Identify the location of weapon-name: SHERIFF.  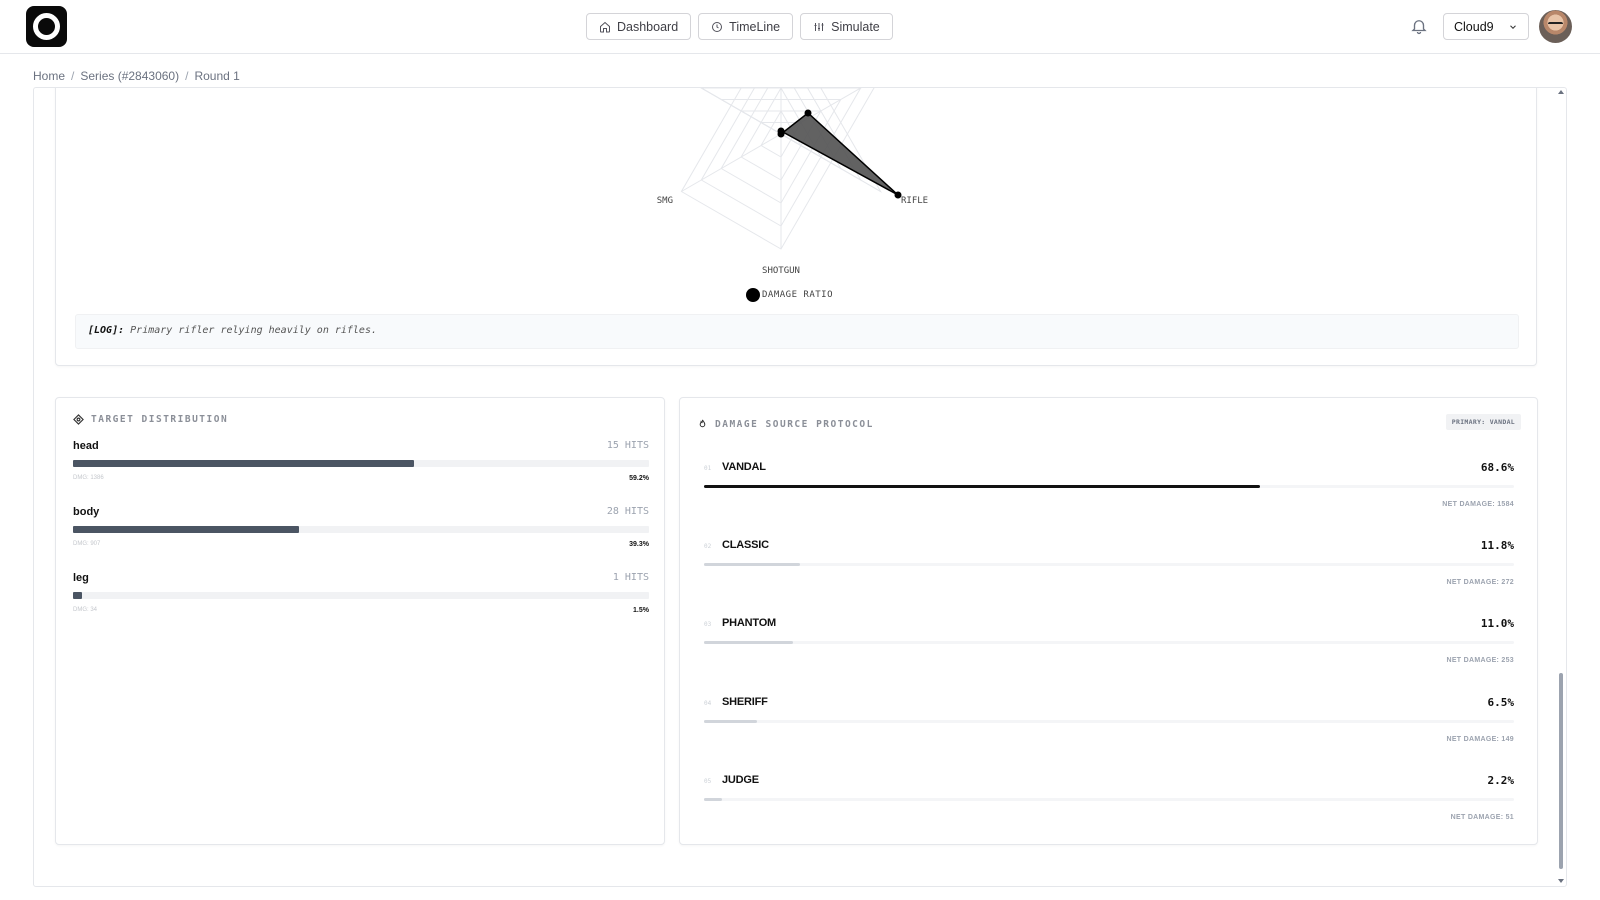
(745, 702).